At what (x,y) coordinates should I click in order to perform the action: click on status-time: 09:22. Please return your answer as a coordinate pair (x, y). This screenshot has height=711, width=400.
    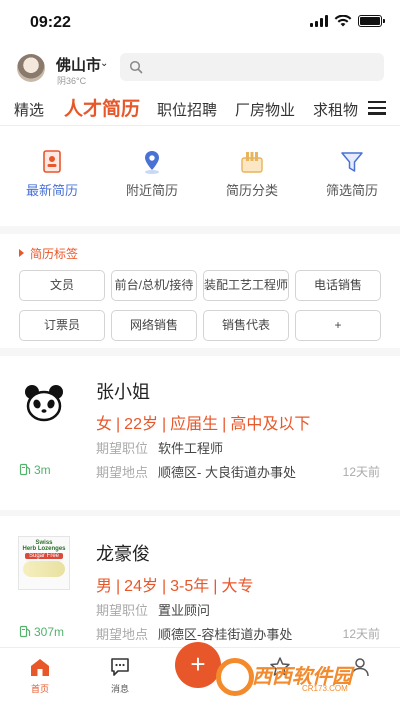
    Looking at the image, I should click on (50, 22).